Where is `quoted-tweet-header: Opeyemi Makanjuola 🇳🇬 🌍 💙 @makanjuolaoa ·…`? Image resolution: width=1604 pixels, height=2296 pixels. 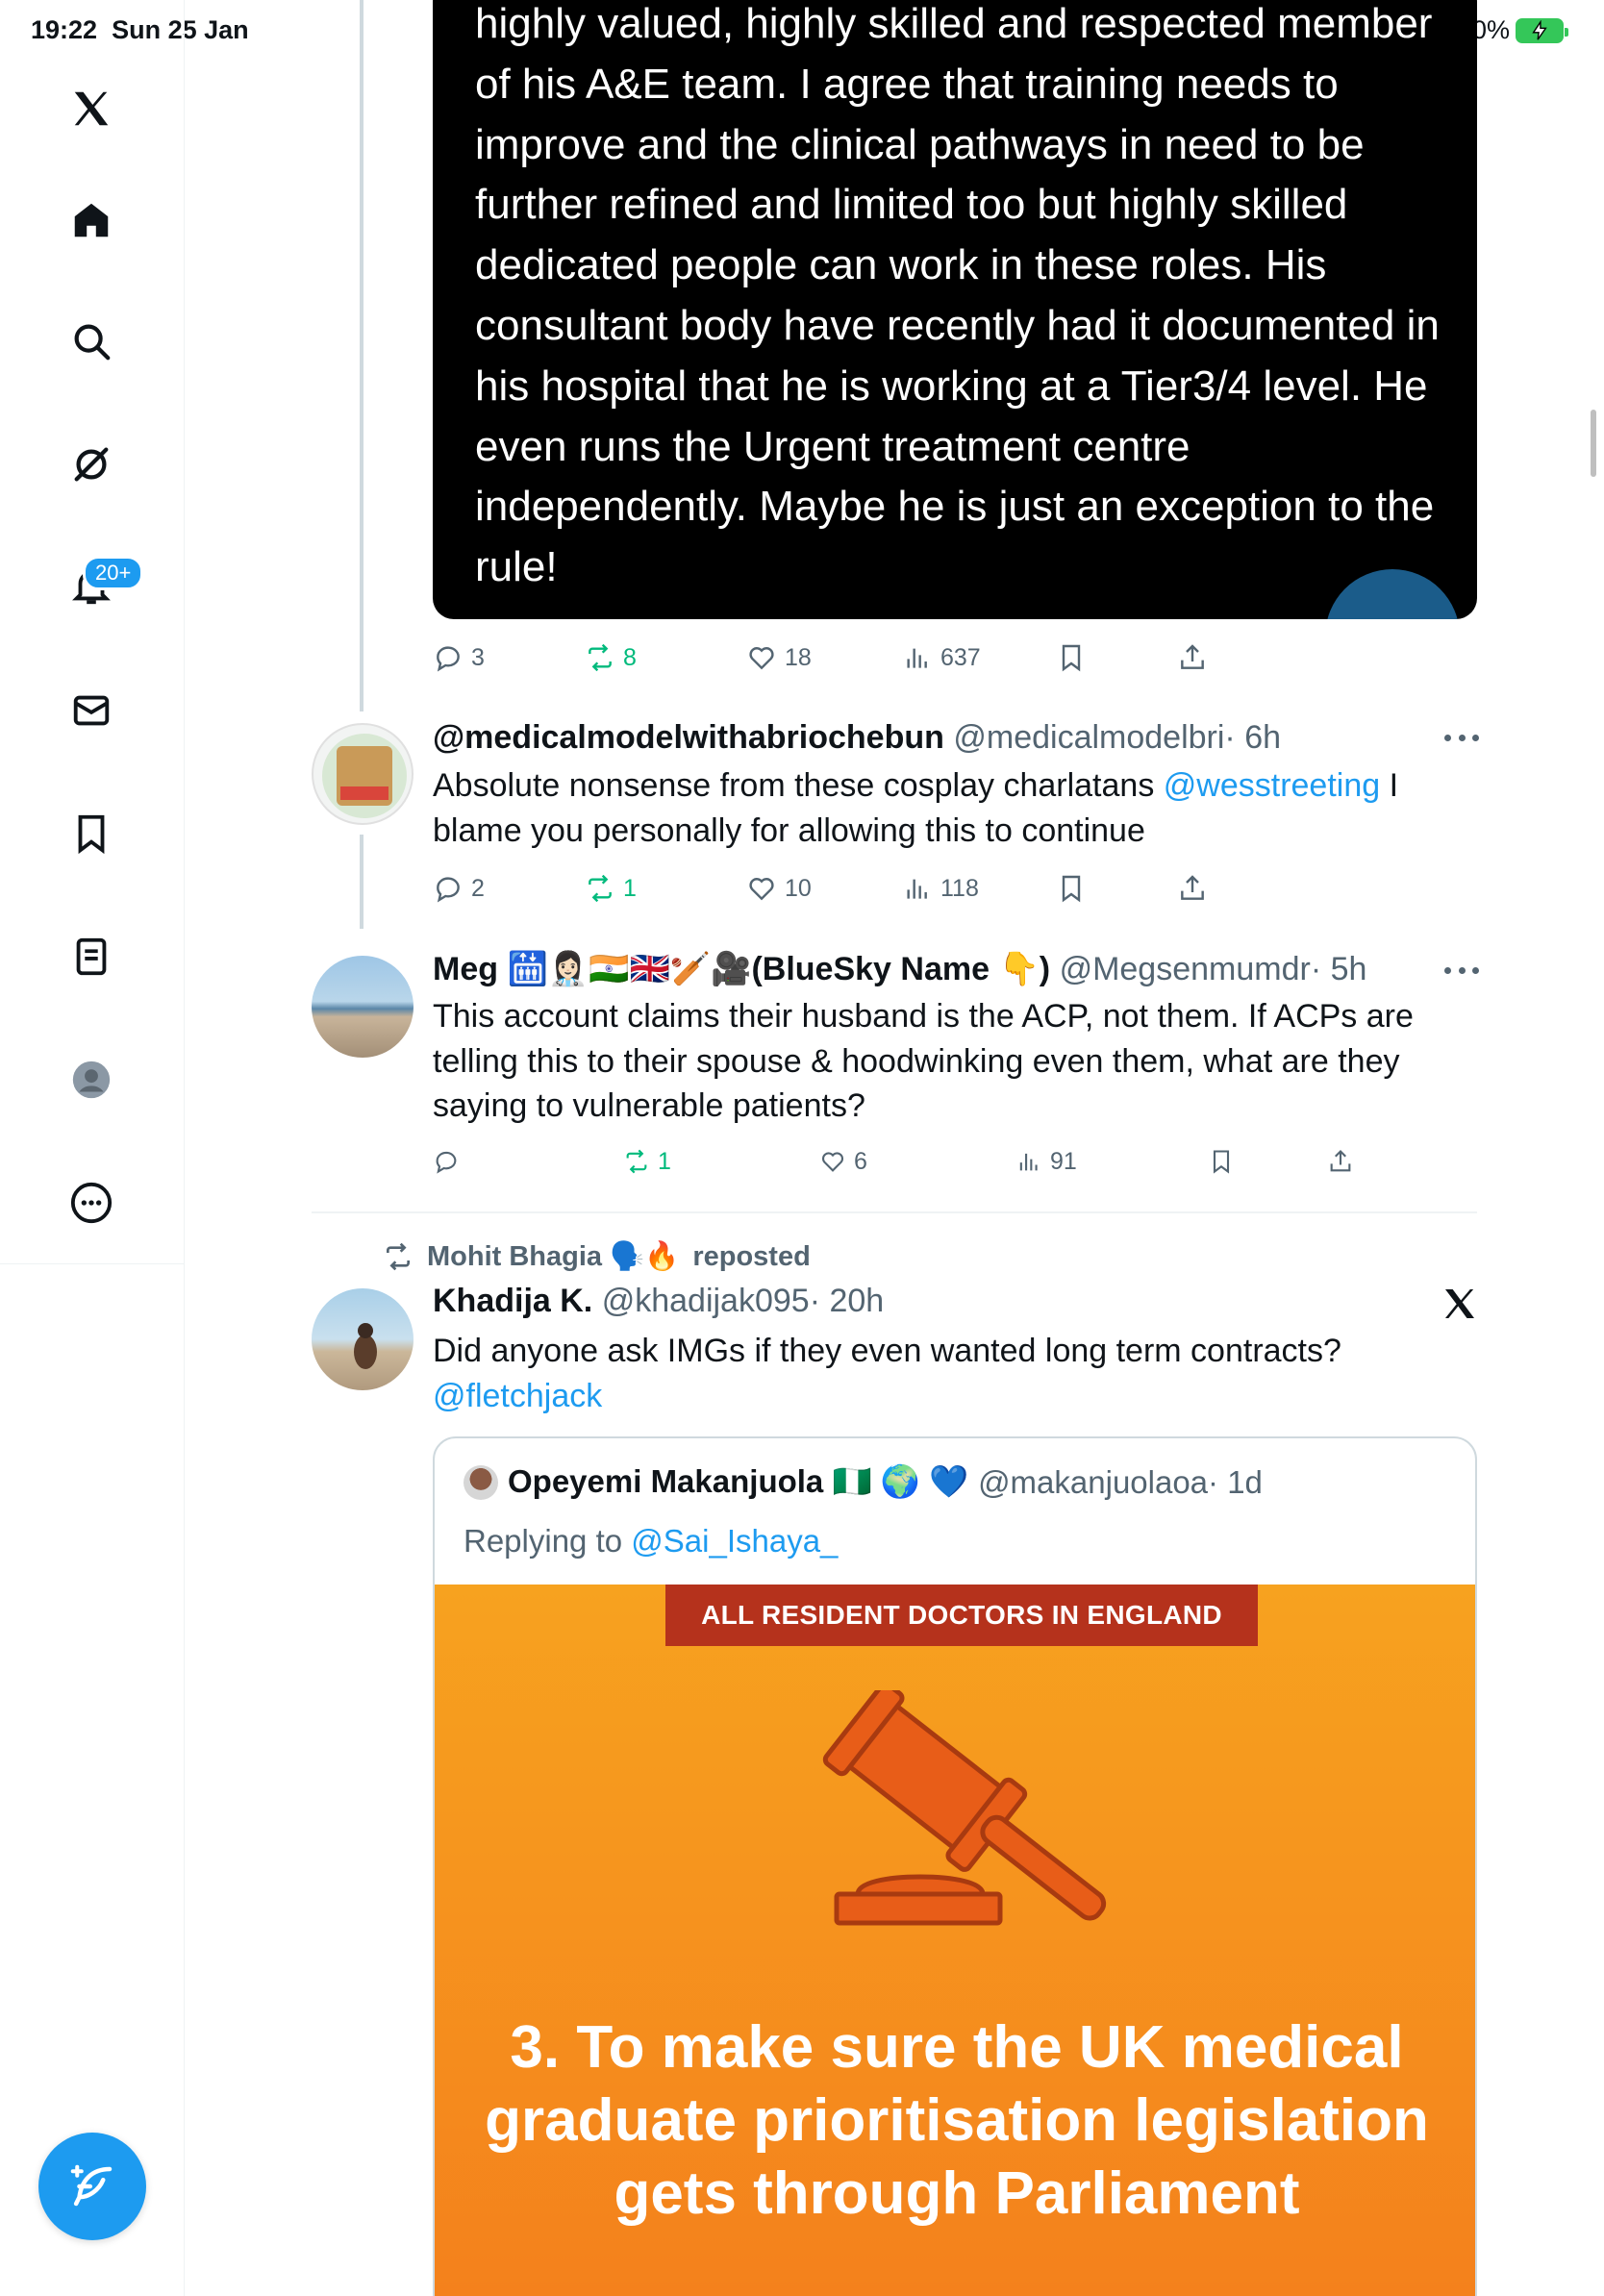
quoted-tweet-header: Opeyemi Makanjuola 🇳🇬 🌍 💙 @makanjuolaoa ·… is located at coordinates (863, 1482).